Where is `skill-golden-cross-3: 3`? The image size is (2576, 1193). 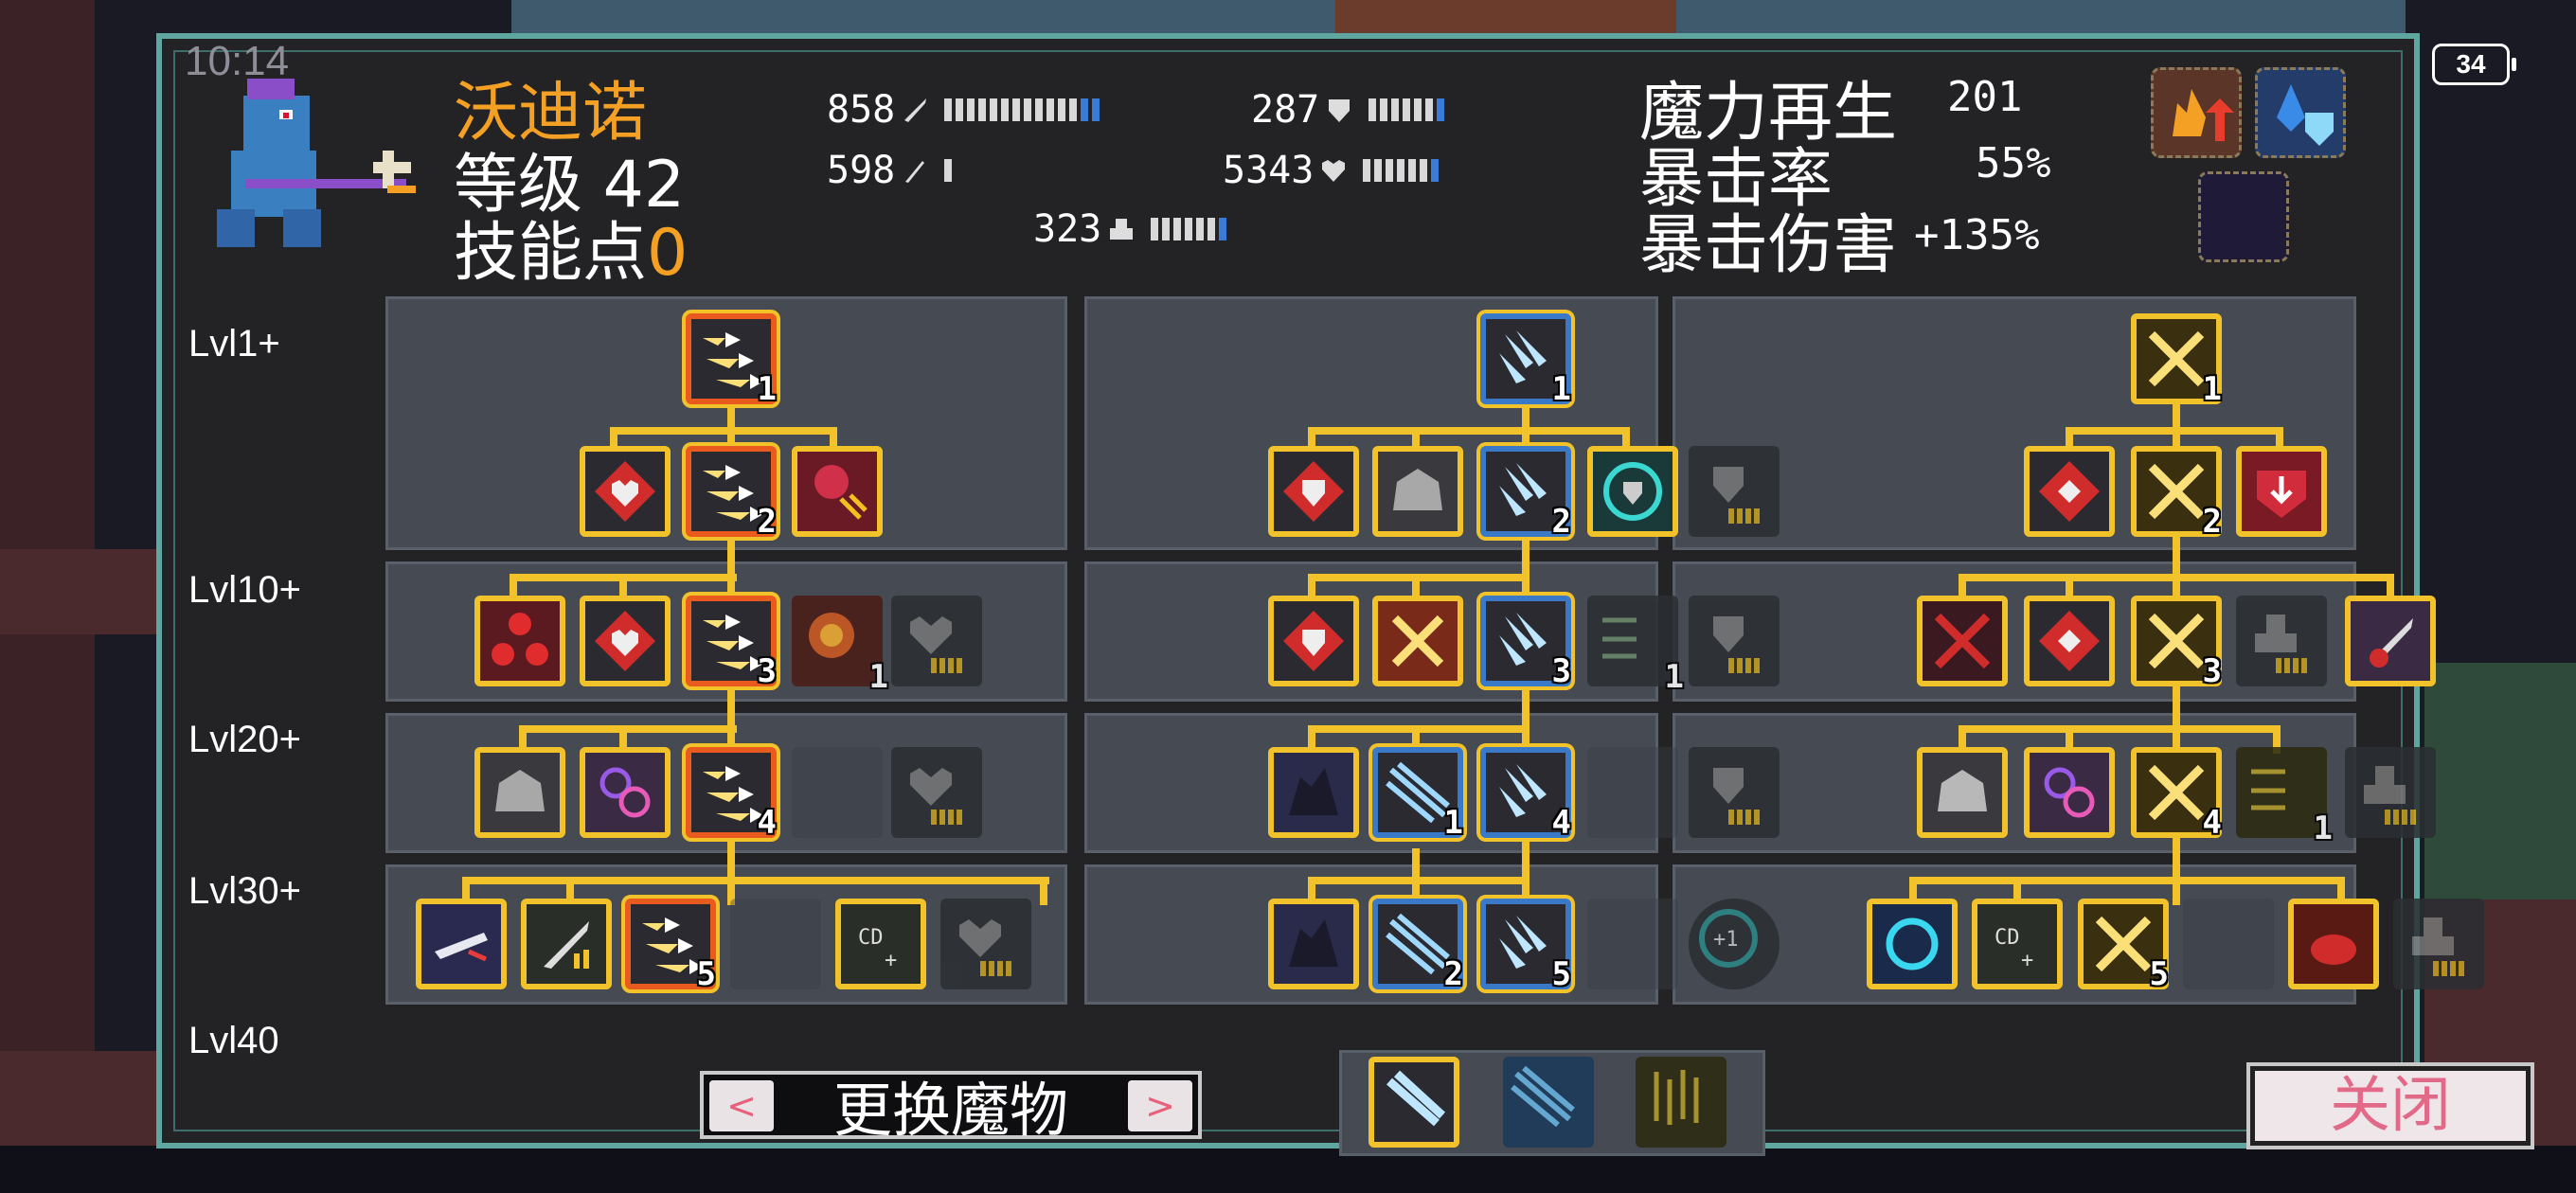 skill-golden-cross-3: 3 is located at coordinates (2176, 643).